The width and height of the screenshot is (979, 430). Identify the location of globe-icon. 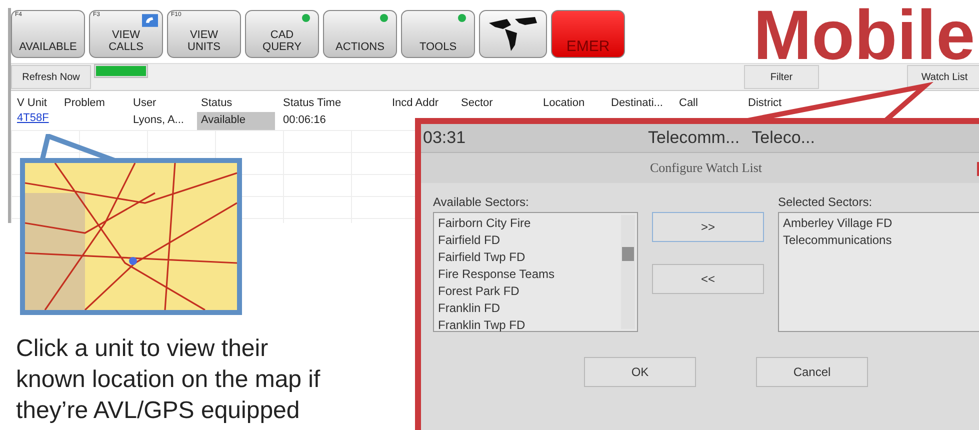
(513, 34).